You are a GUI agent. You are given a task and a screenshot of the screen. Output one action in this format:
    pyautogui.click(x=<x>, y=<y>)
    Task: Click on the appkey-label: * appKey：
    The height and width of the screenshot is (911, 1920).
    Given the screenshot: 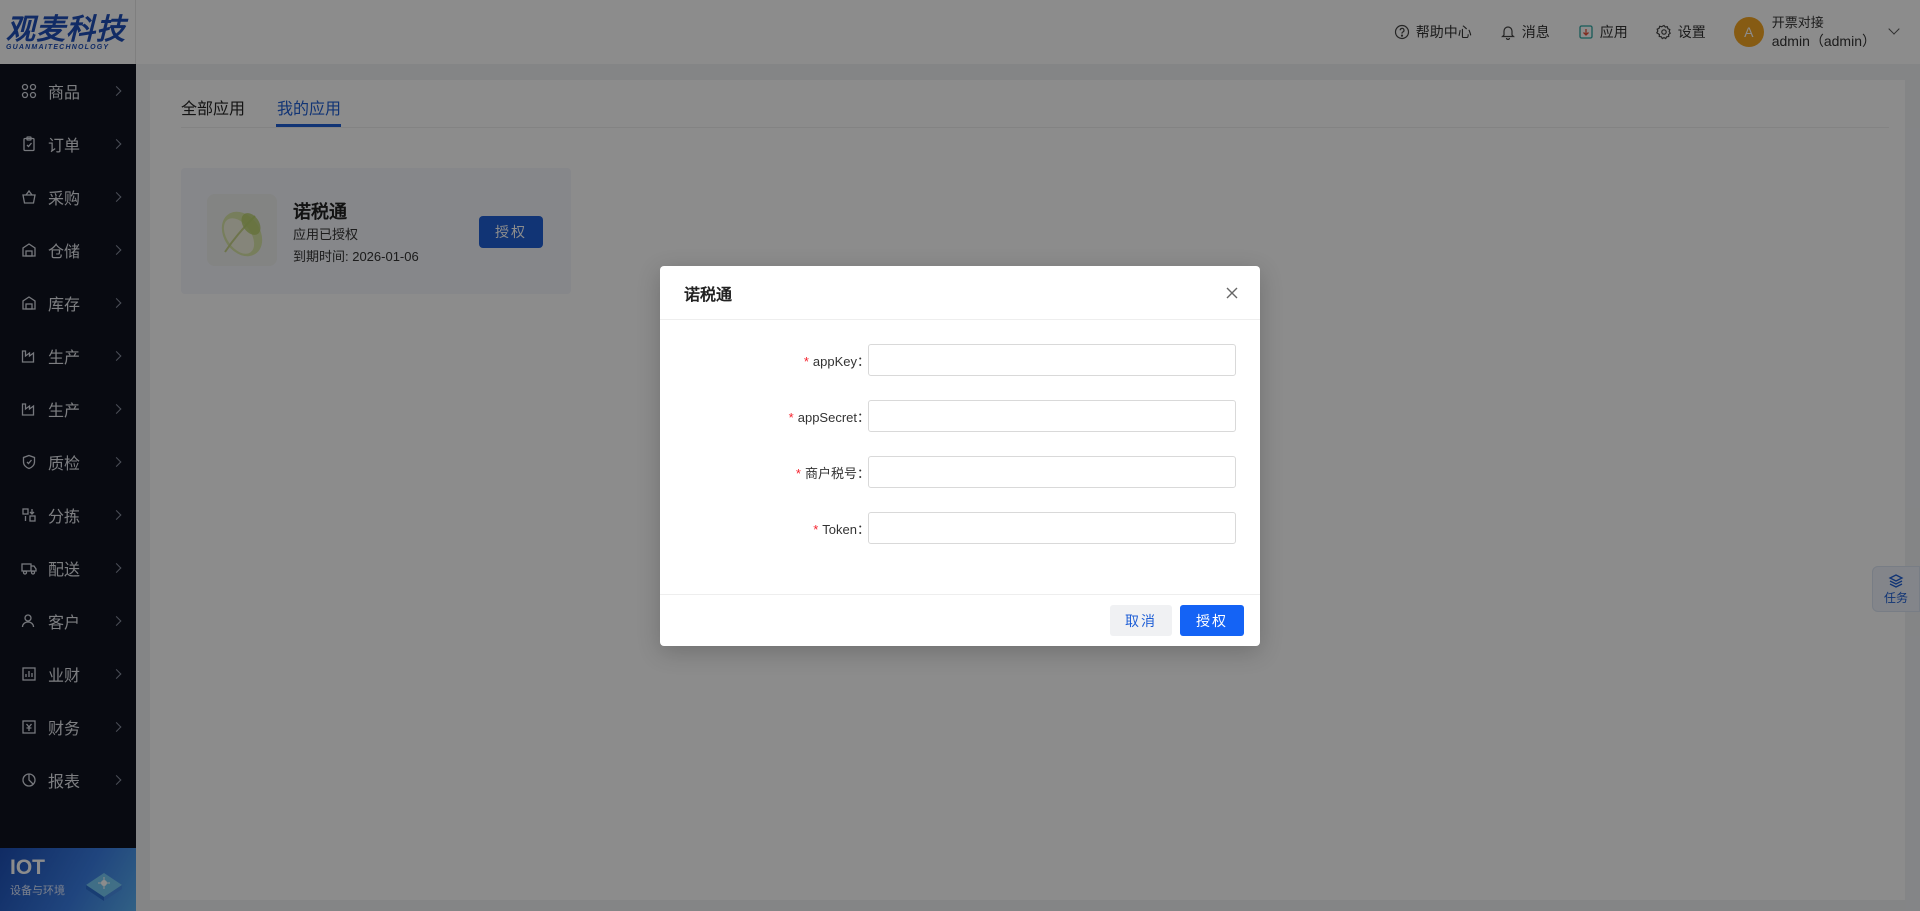 What is the action you would take?
    pyautogui.click(x=837, y=360)
    